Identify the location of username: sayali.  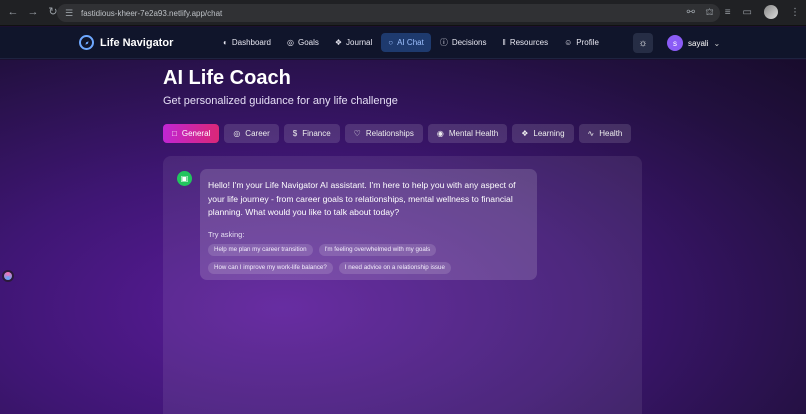
(698, 43).